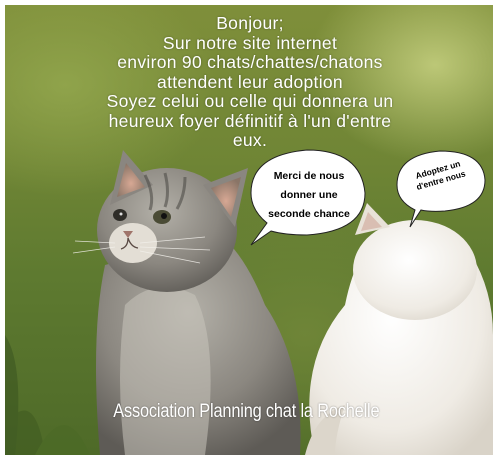 Image resolution: width=500 pixels, height=460 pixels. What do you see at coordinates (47, 395) in the screenshot?
I see `grass-foreground` at bounding box center [47, 395].